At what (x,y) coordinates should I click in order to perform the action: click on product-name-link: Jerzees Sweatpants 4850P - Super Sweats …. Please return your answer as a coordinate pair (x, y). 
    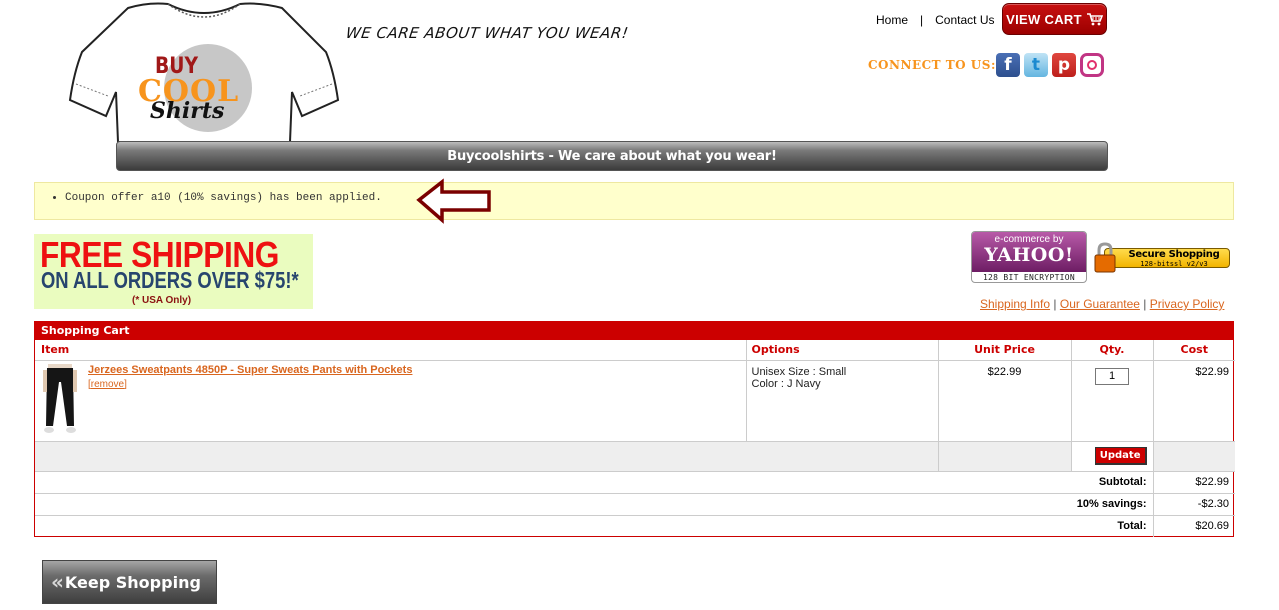
    Looking at the image, I should click on (250, 370).